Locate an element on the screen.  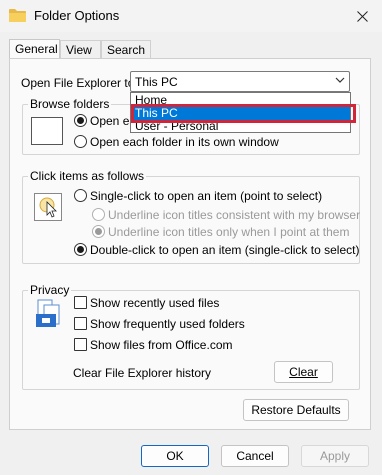
clear-button-label: Clear is located at coordinates (303, 372).